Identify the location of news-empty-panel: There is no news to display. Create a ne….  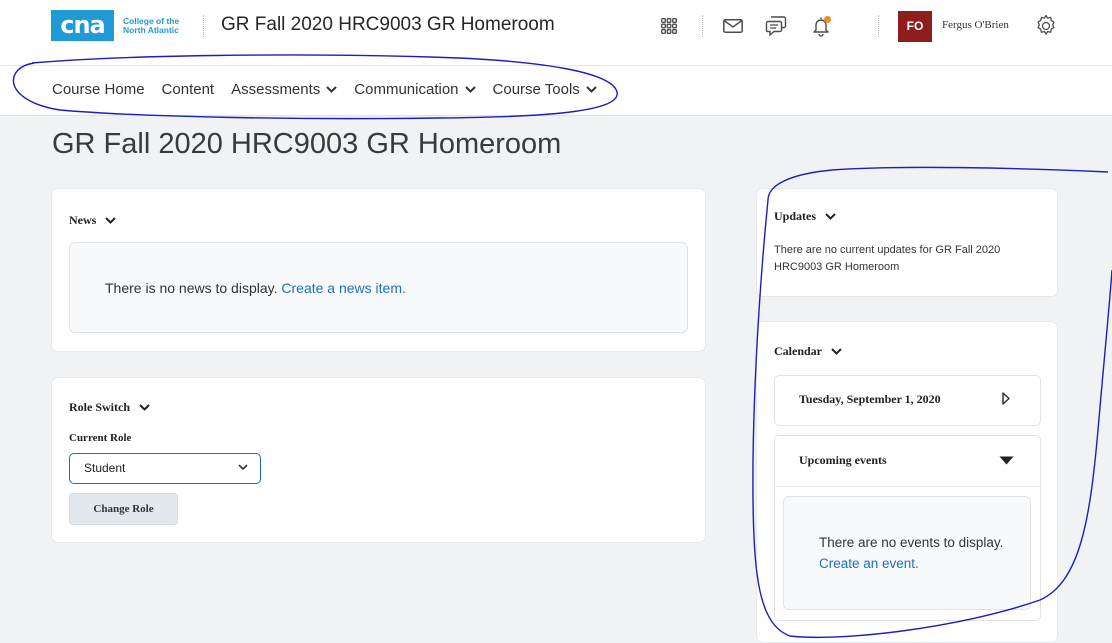
(378, 287).